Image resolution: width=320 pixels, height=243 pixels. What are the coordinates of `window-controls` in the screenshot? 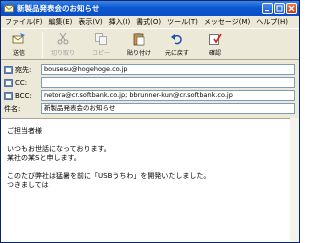 It's located at (279, 8).